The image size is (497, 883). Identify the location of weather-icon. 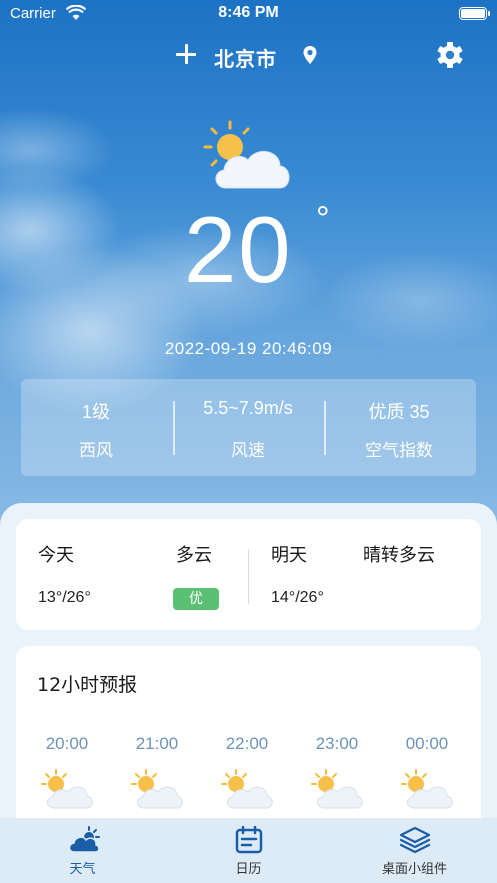
(84, 839).